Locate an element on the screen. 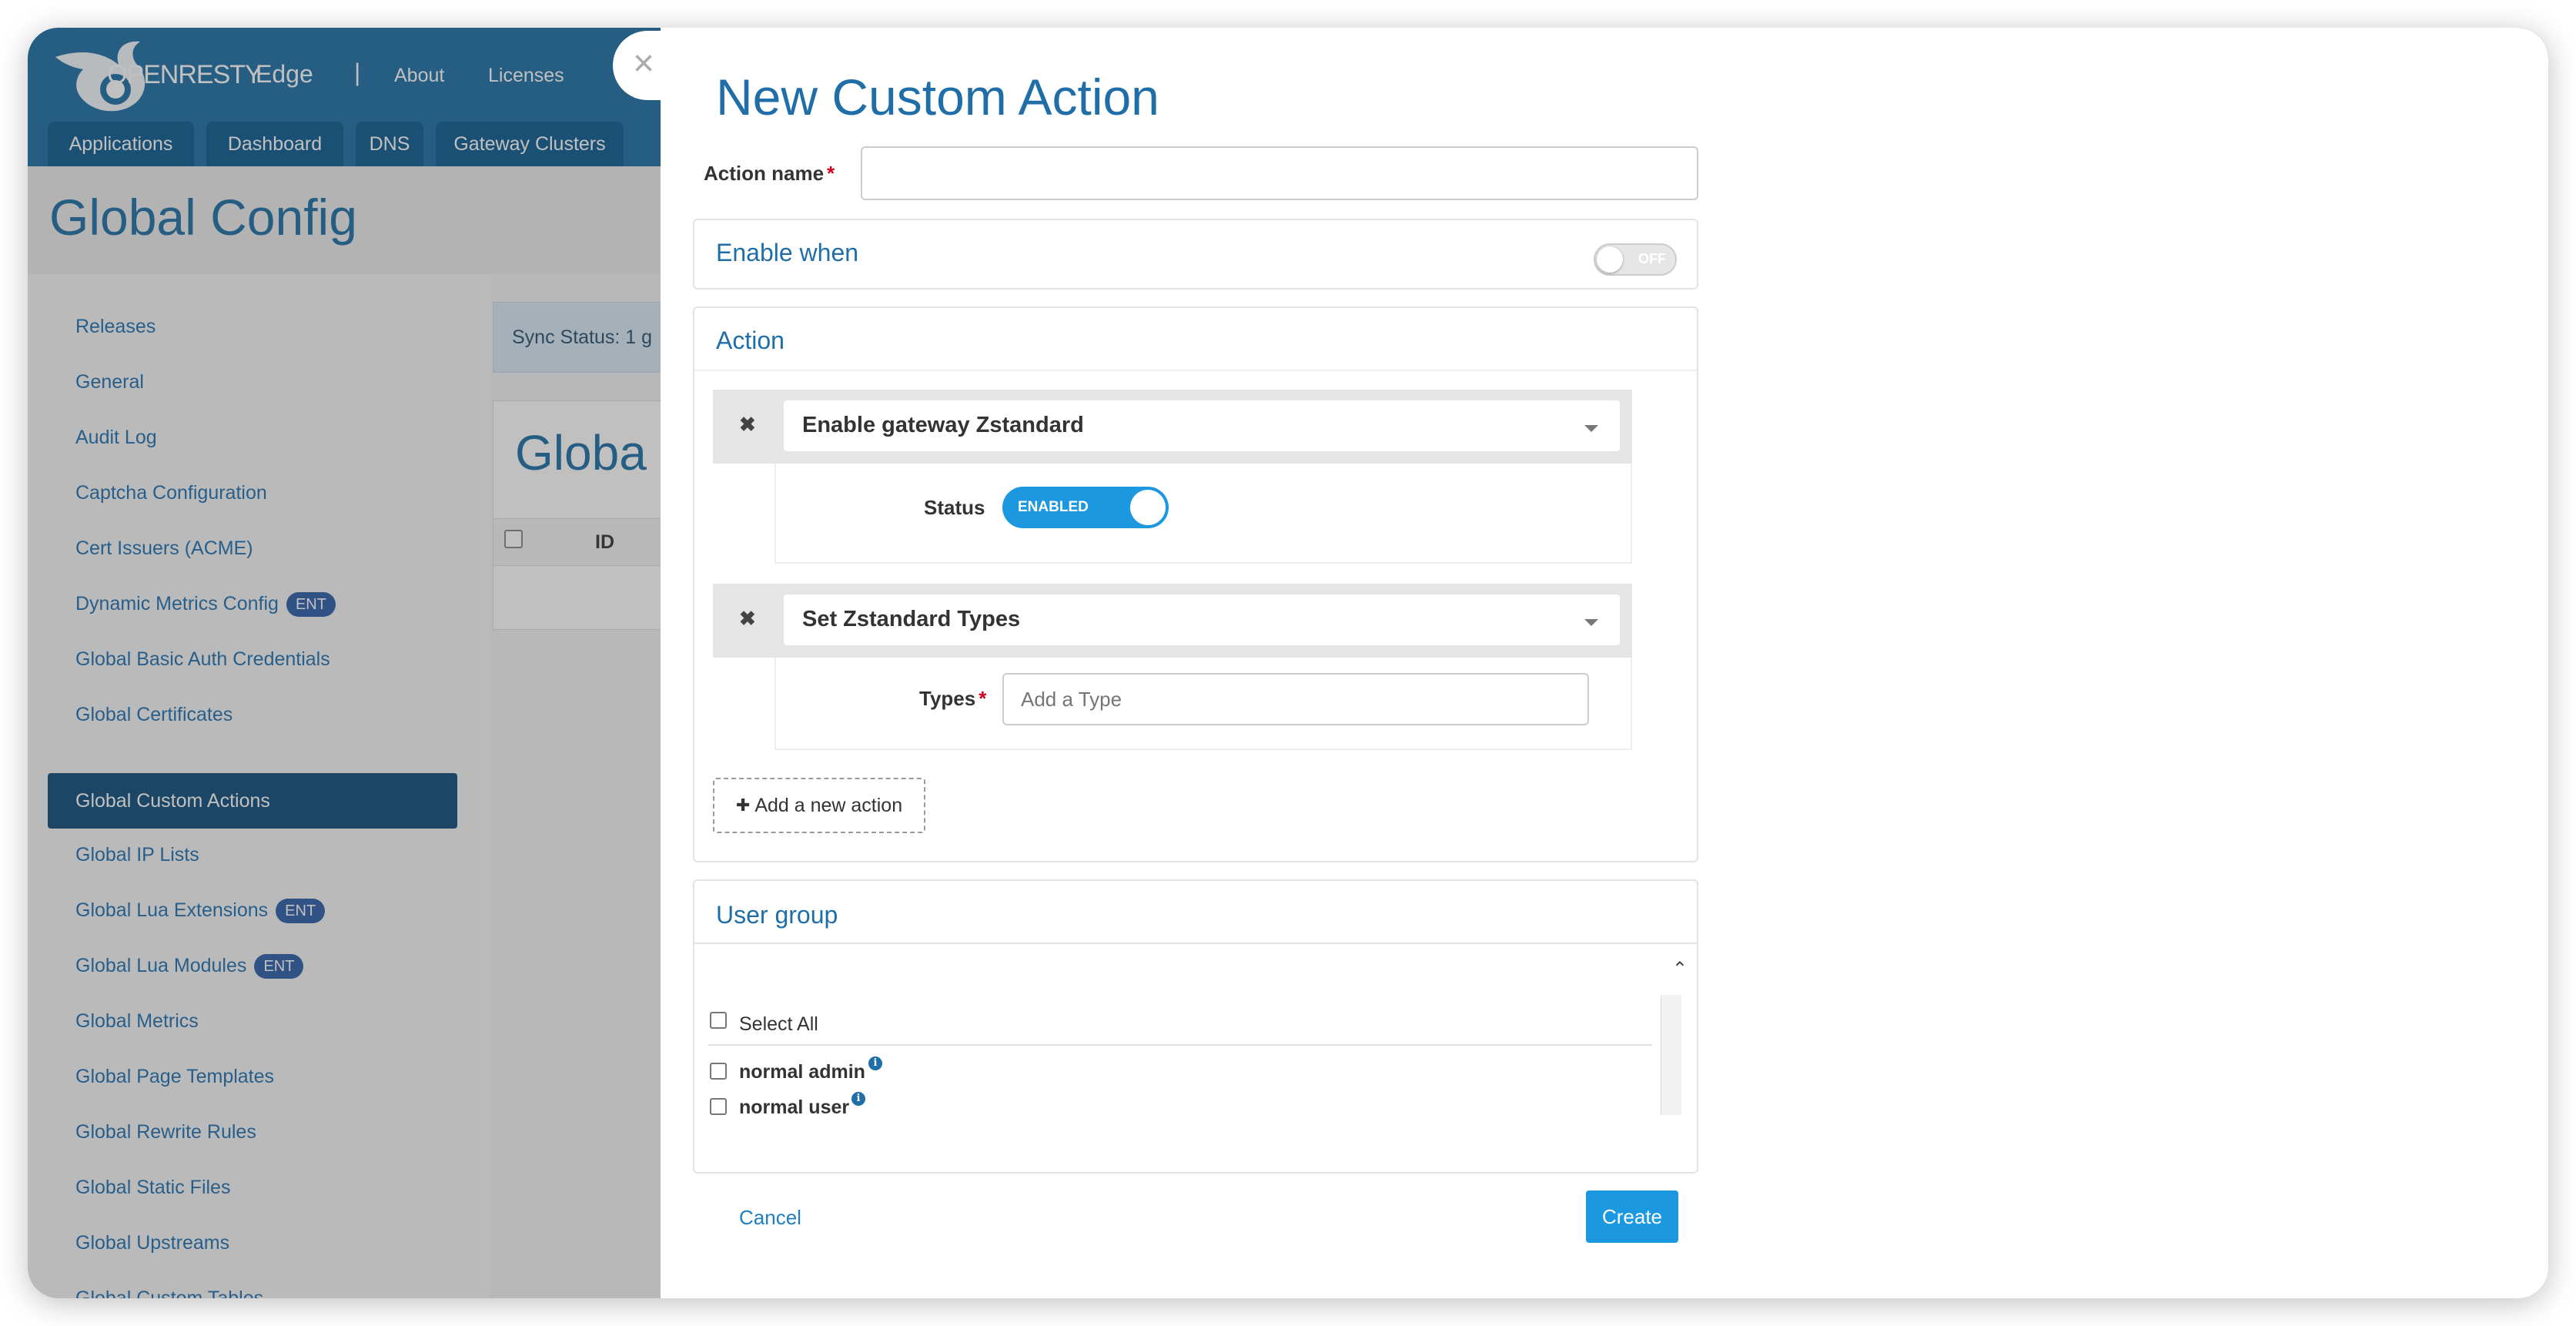 Image resolution: width=2576 pixels, height=1326 pixels. action-item-body: Types * is located at coordinates (1203, 704).